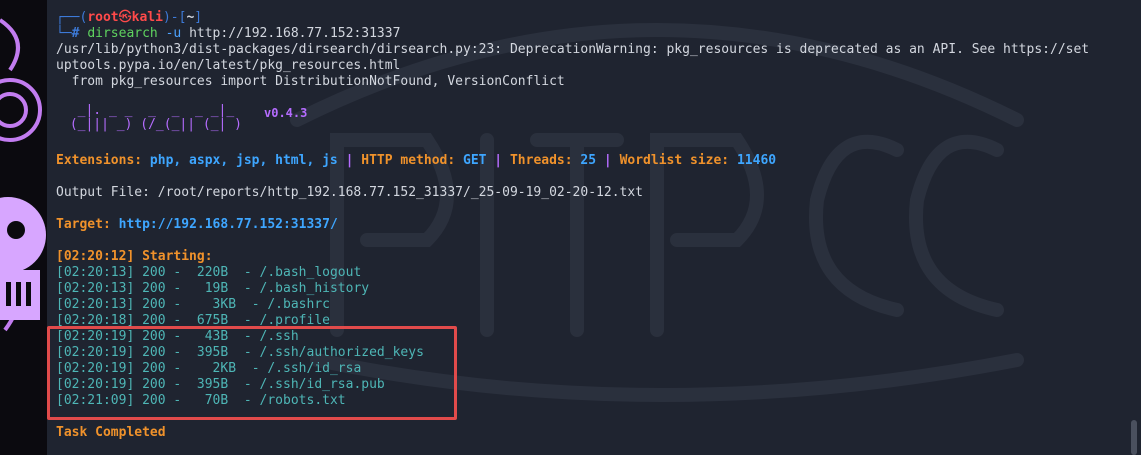 This screenshot has height=455, width=1141. What do you see at coordinates (103, 160) in the screenshot?
I see `extensions-label: Extensions:` at bounding box center [103, 160].